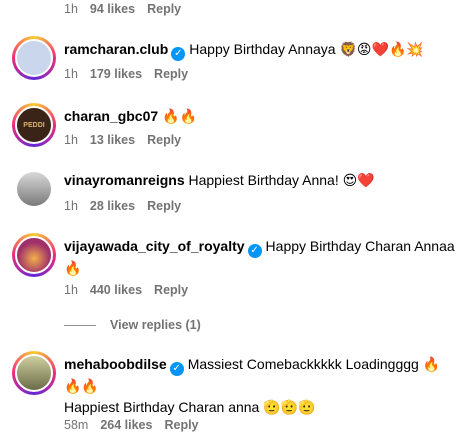  Describe the element at coordinates (76, 425) in the screenshot. I see `comment-time: 58m` at that location.